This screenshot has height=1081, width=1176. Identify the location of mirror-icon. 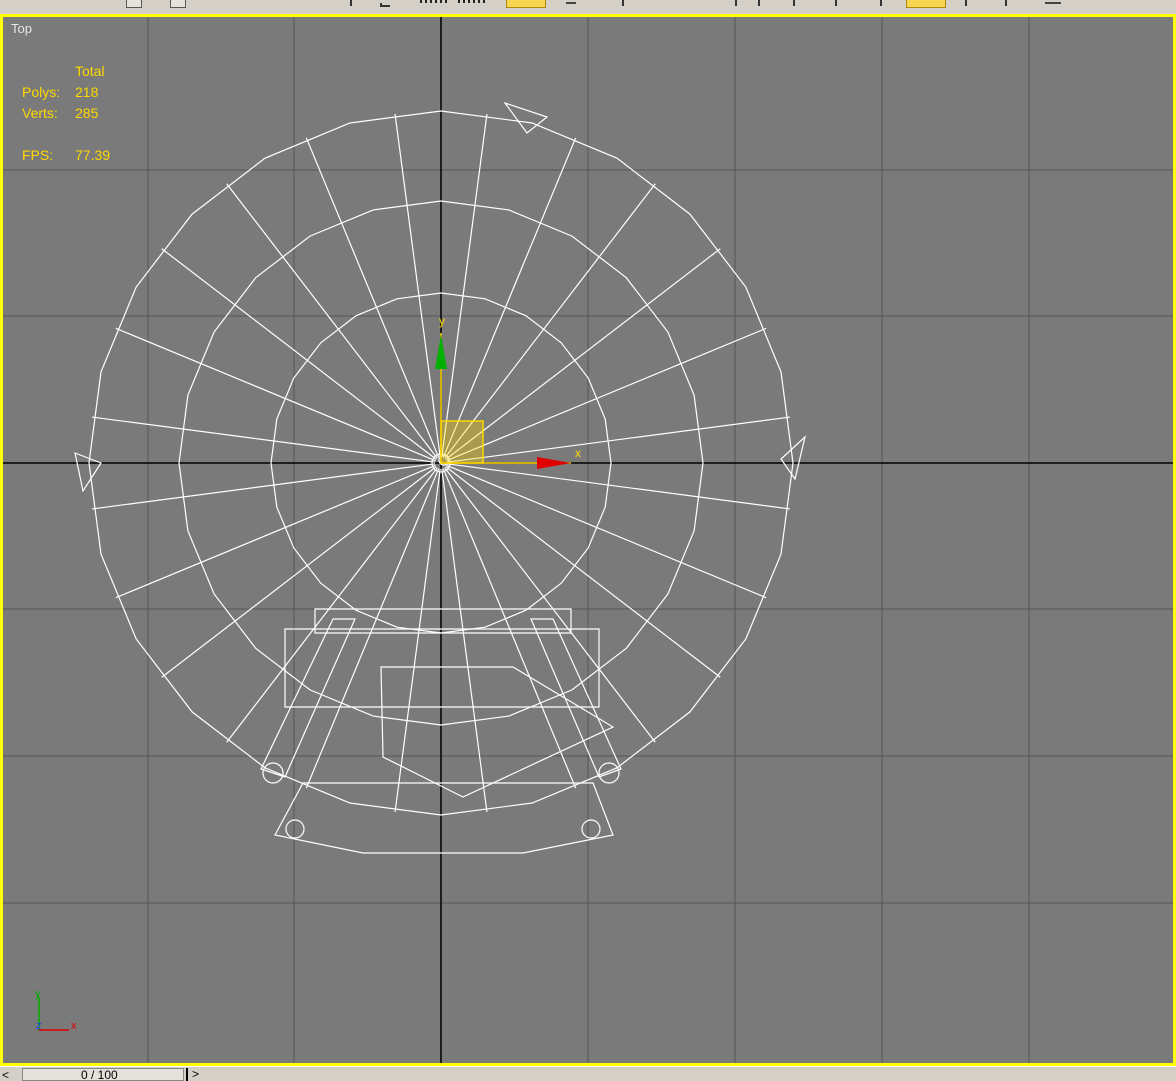
(736, 3).